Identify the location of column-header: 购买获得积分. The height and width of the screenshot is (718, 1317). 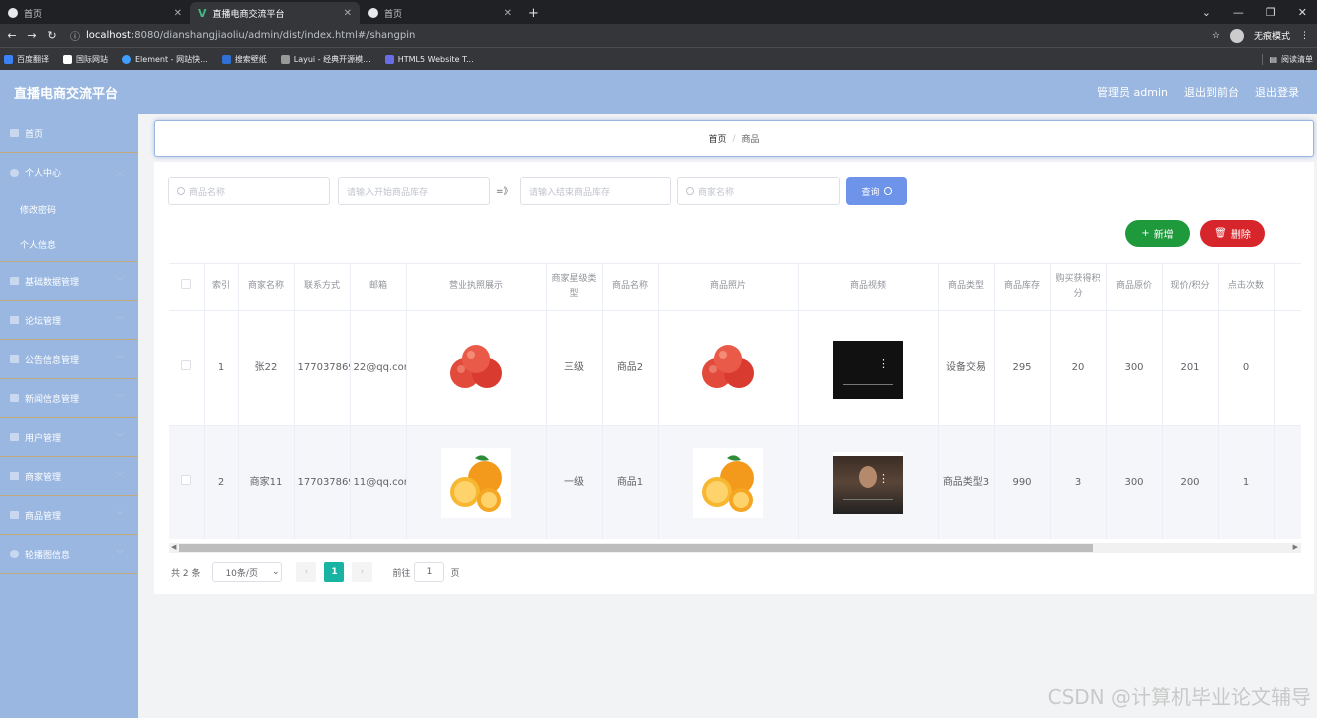
(1078, 287).